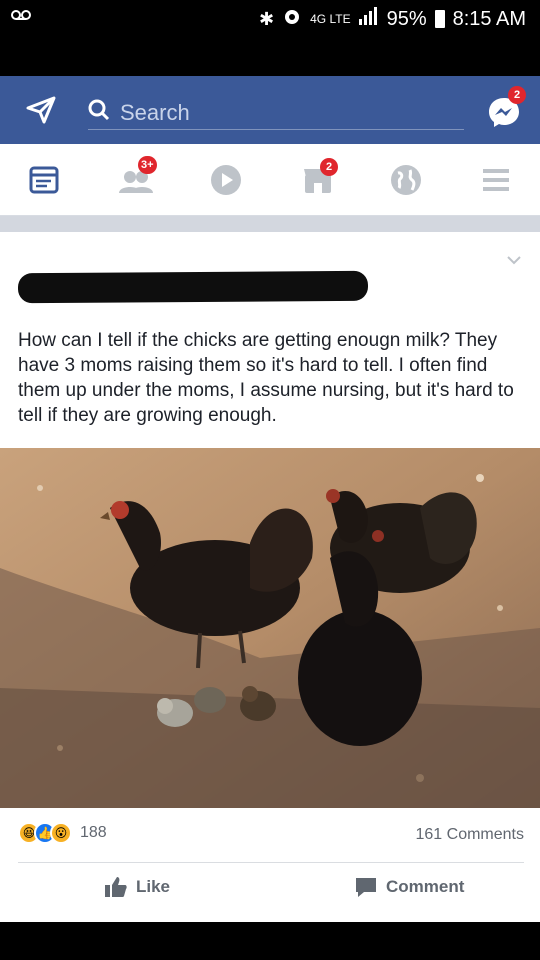  I want to click on search-box: Search, so click(276, 113).